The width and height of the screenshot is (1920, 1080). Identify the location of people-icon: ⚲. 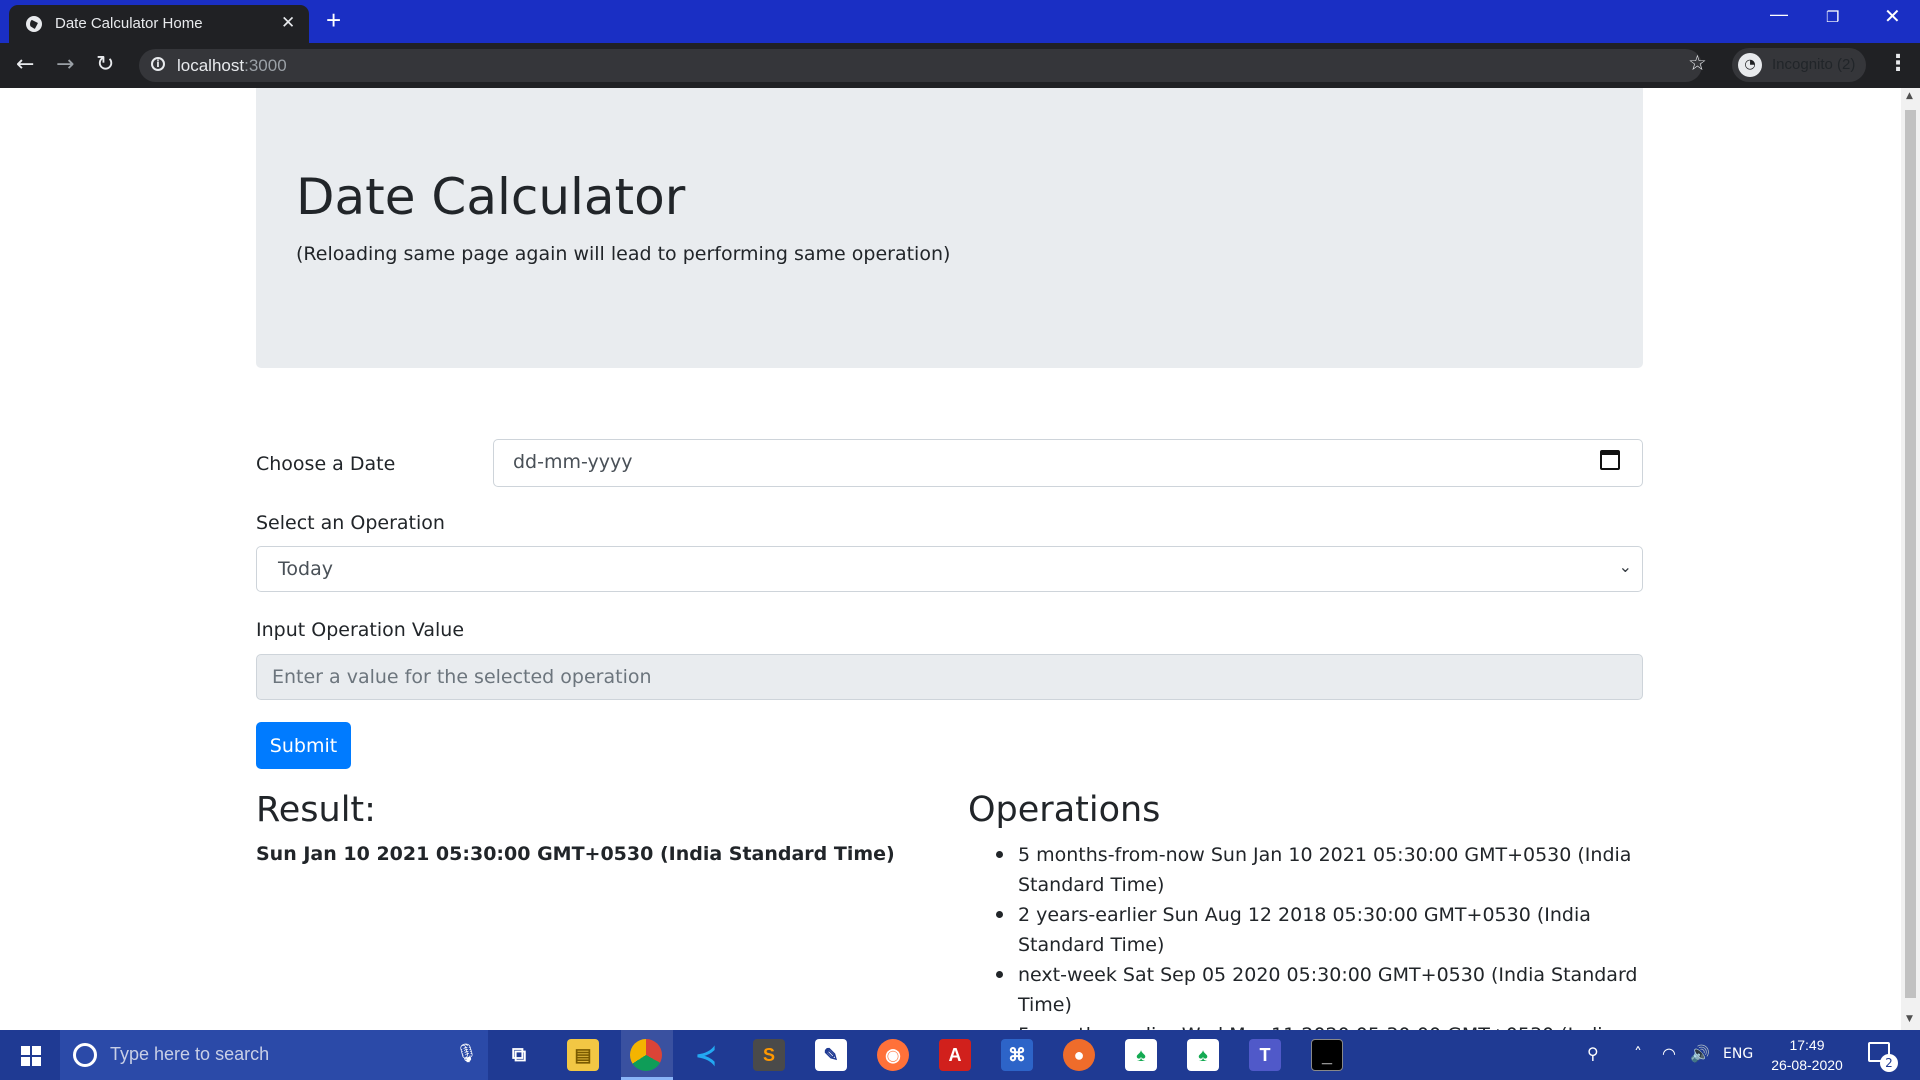
(1593, 1053).